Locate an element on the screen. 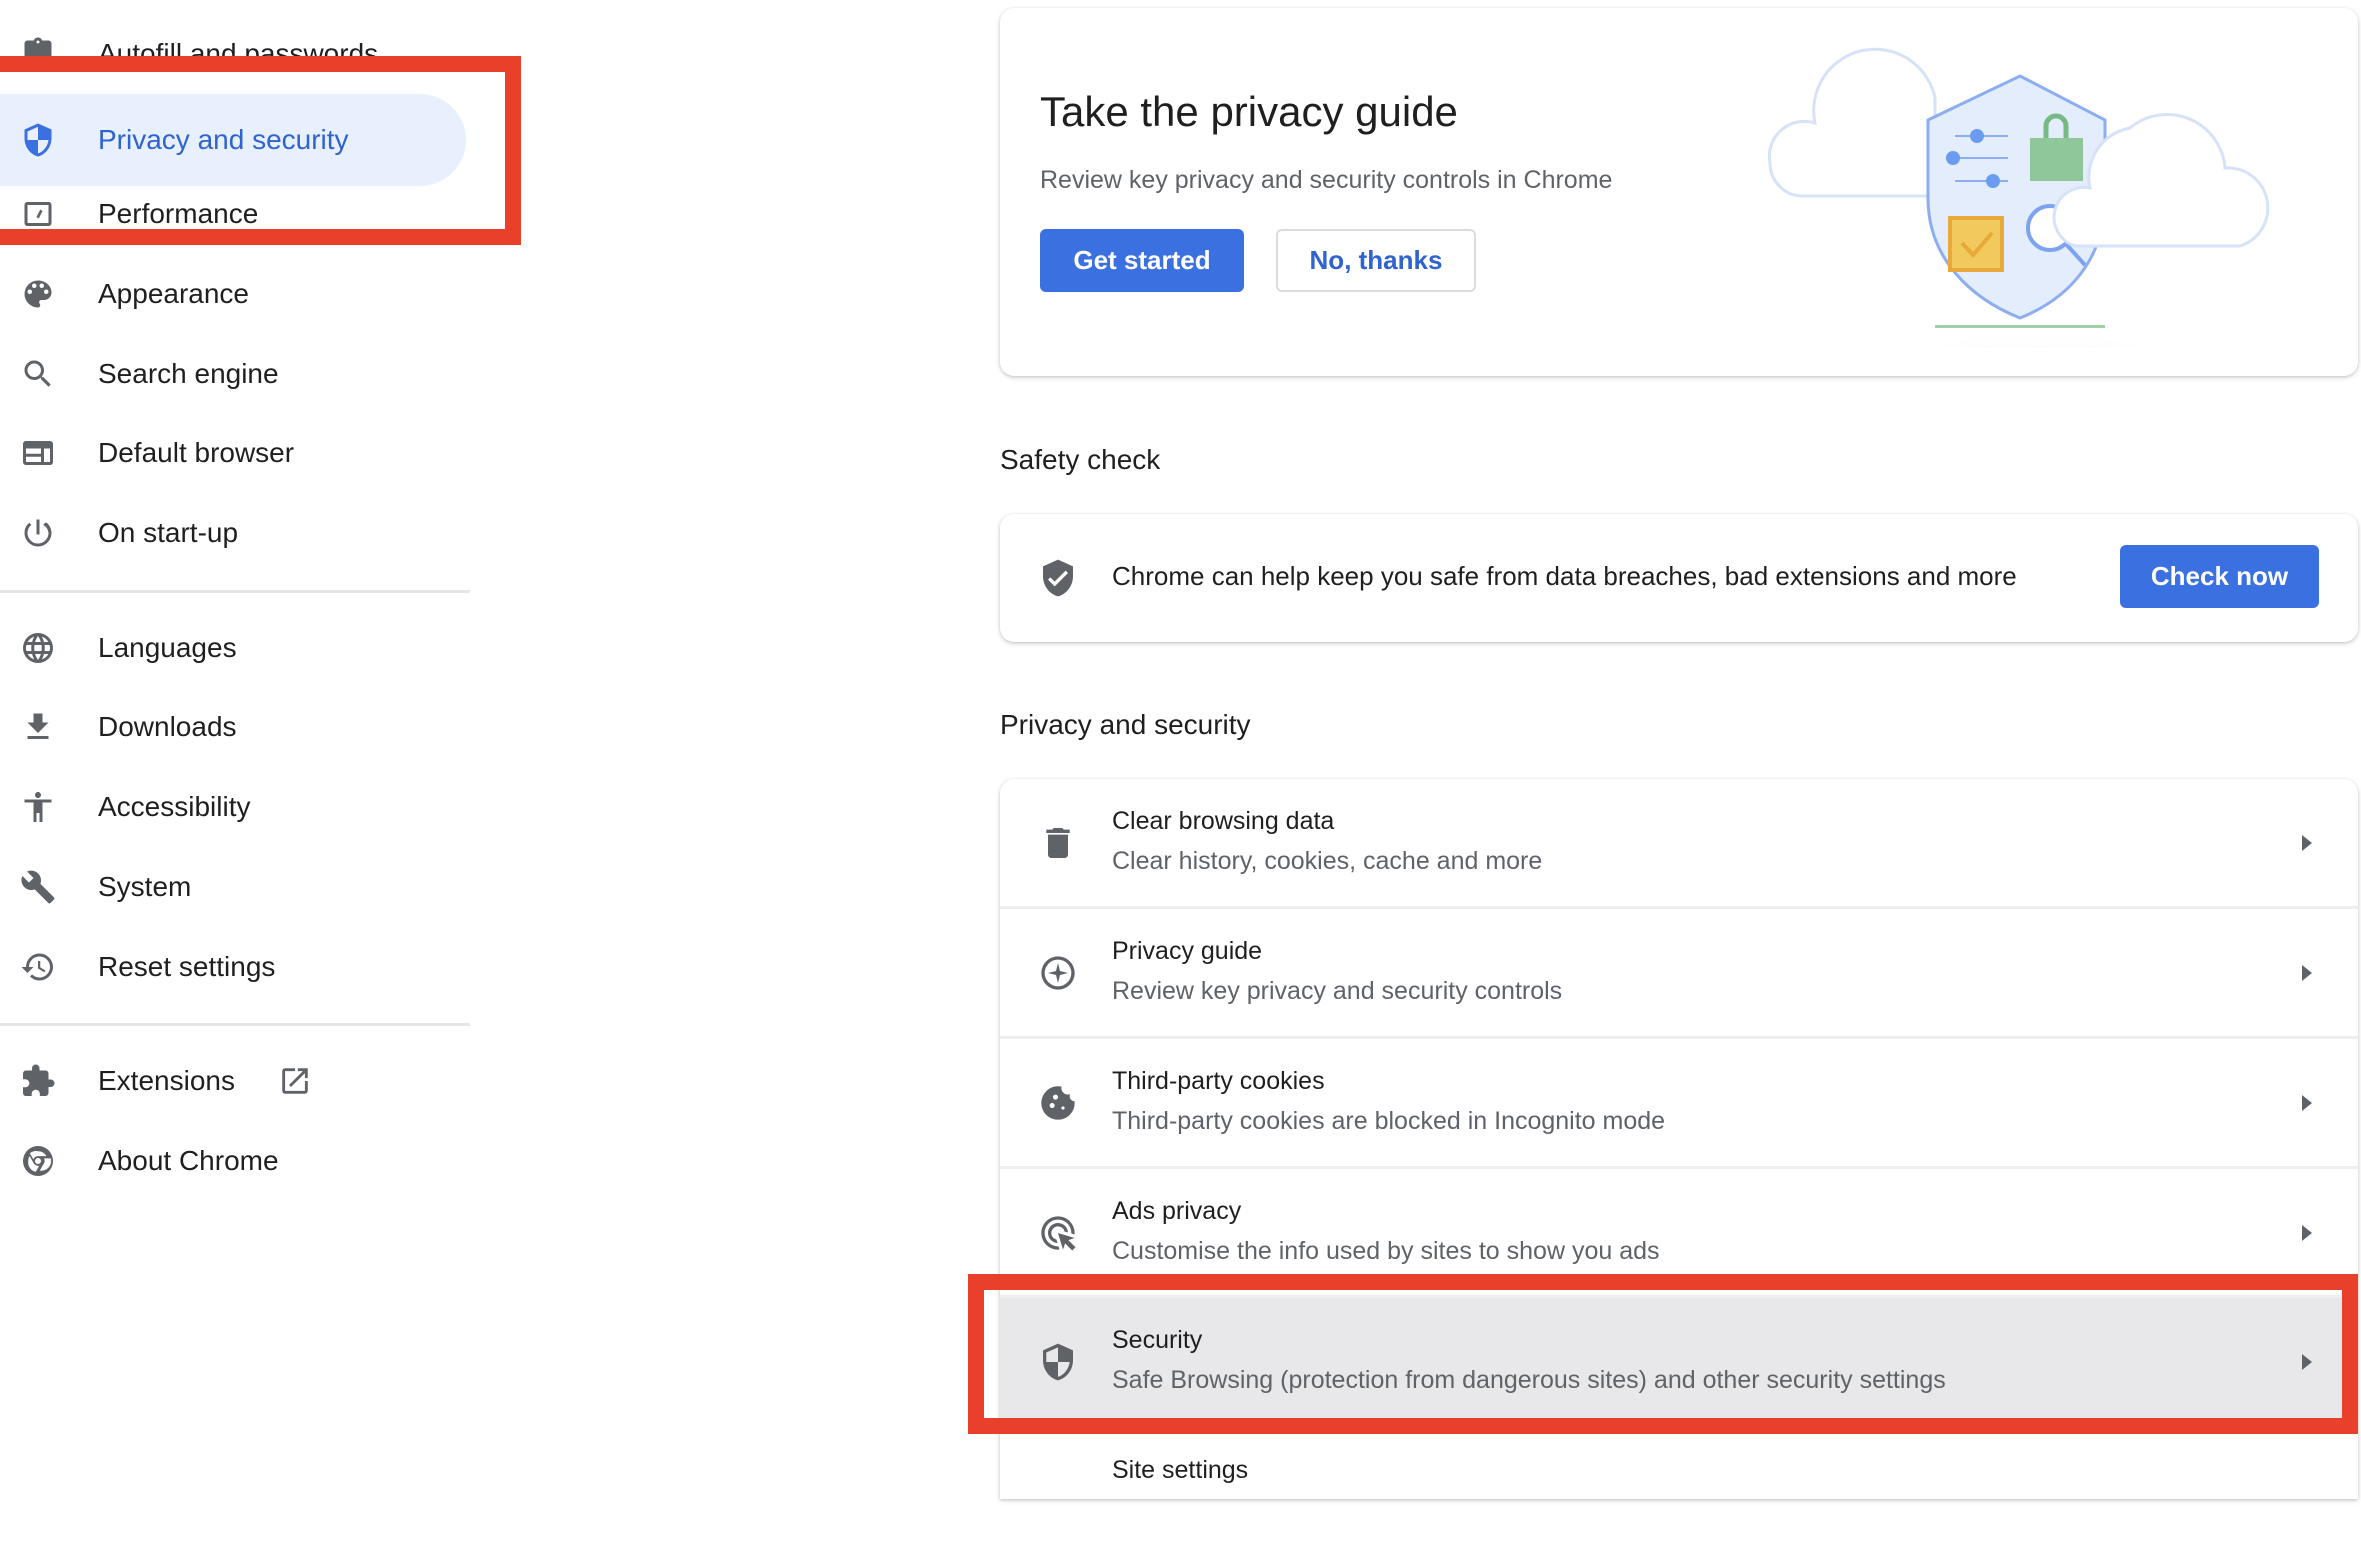 The image size is (2361, 1555). sidebar-item-label: Extensions is located at coordinates (166, 1080).